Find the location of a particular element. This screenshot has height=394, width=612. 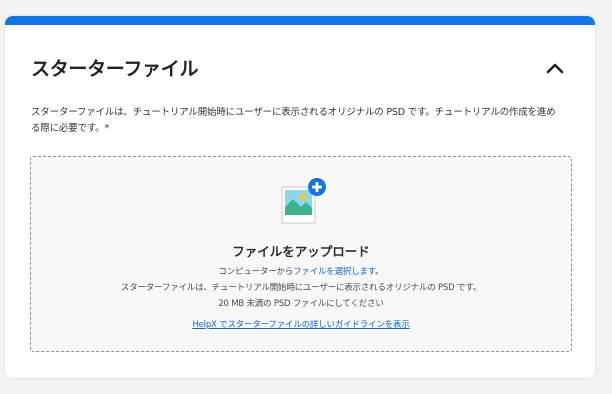

upload-heading: ファイルをアップロード is located at coordinates (301, 251).